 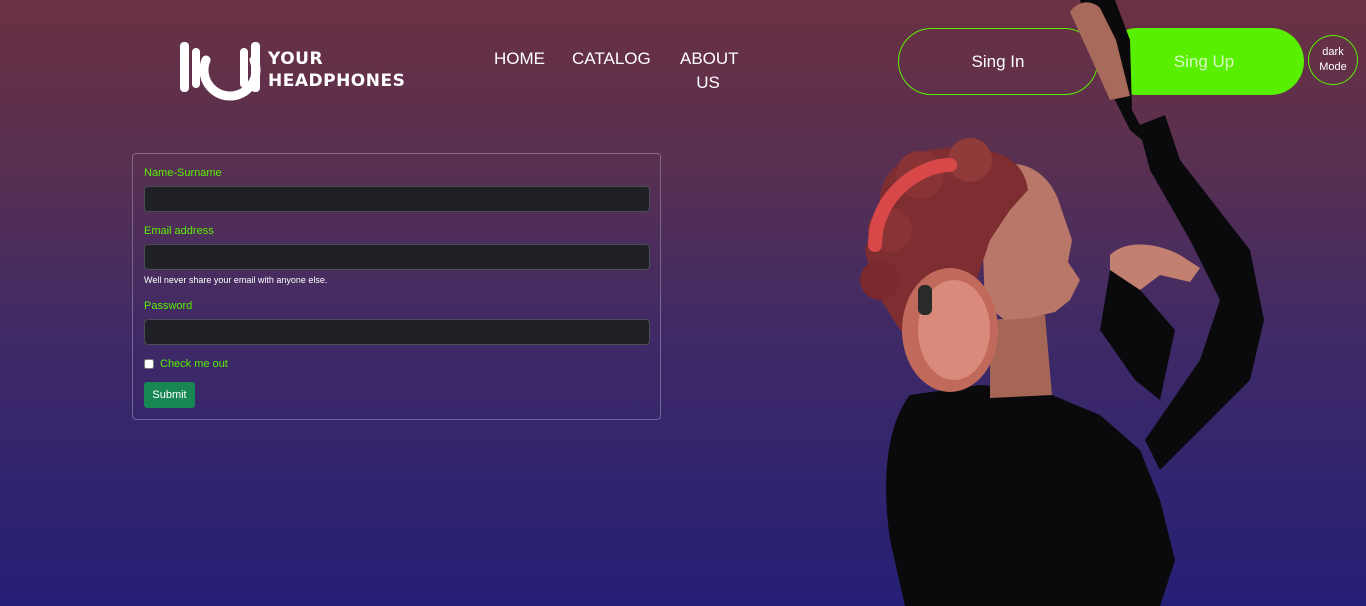 What do you see at coordinates (149, 364) in the screenshot?
I see `check-me-out-checkbox` at bounding box center [149, 364].